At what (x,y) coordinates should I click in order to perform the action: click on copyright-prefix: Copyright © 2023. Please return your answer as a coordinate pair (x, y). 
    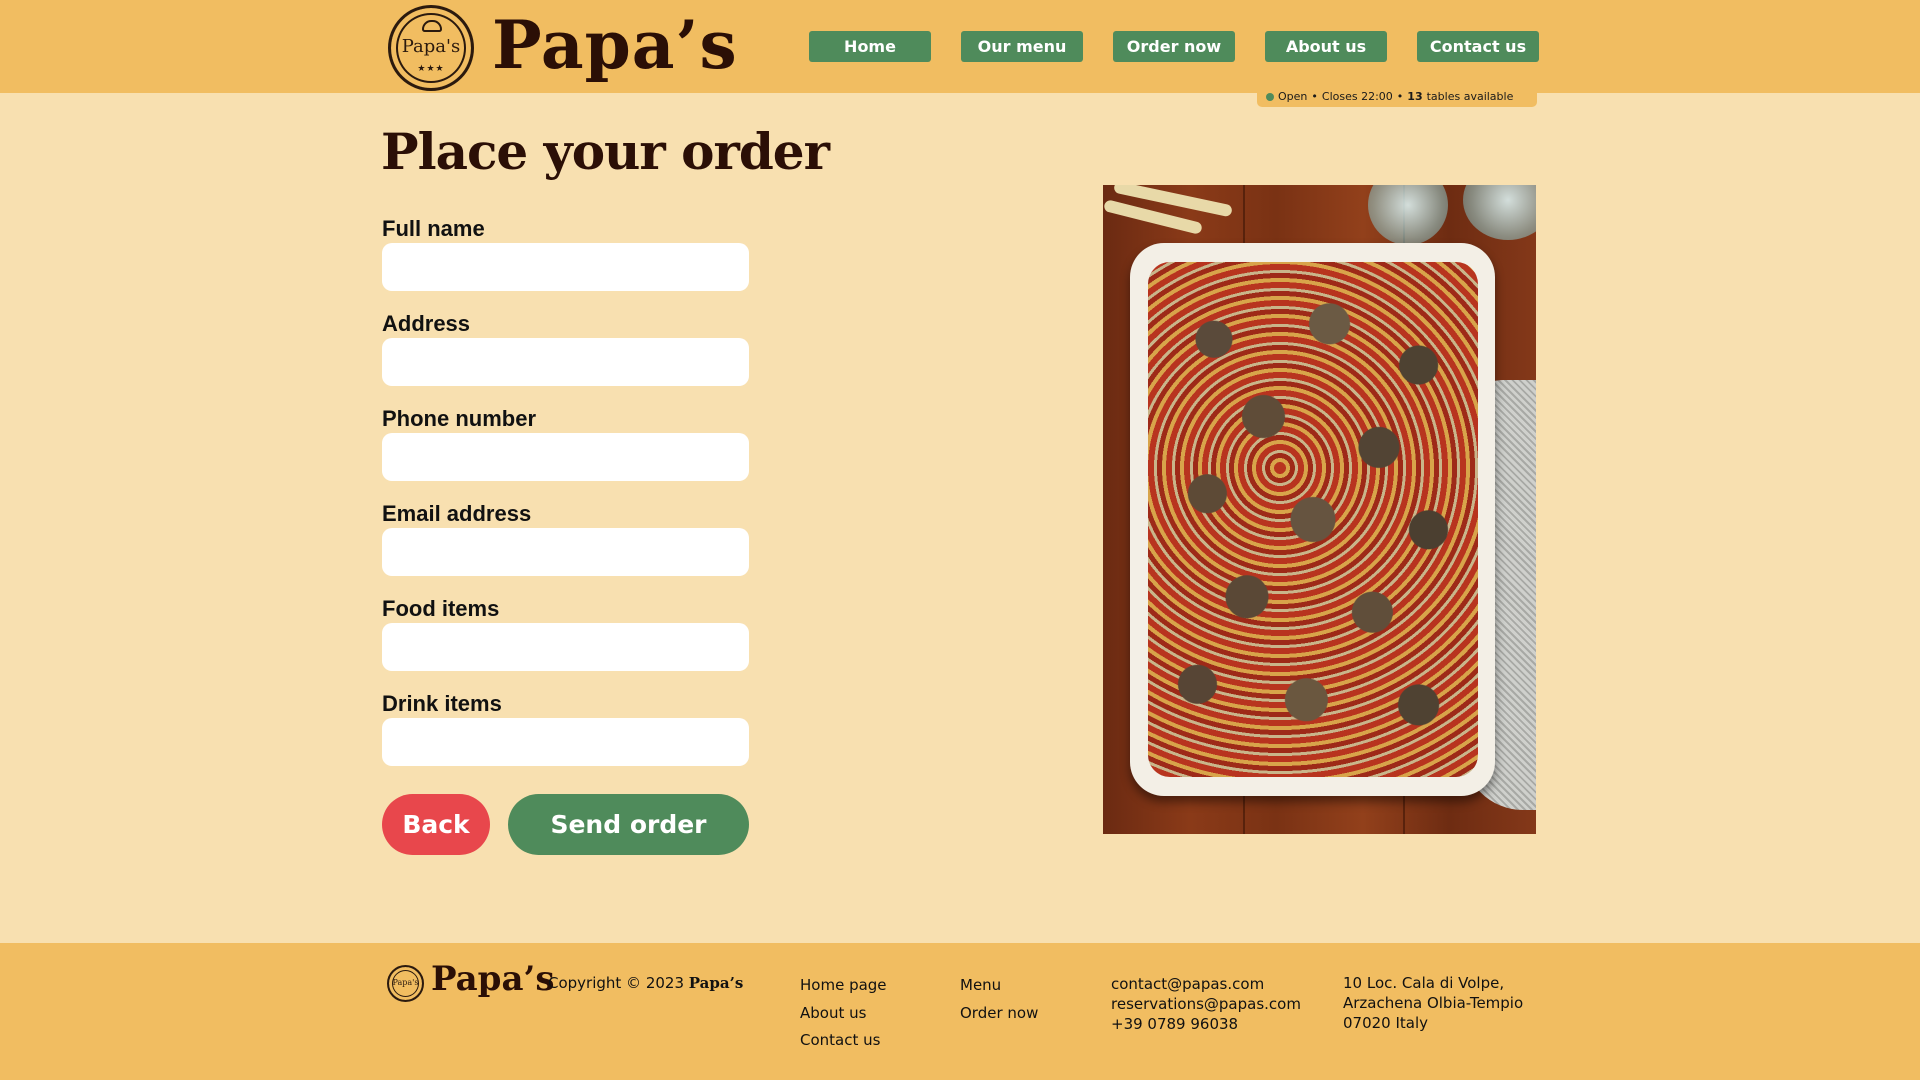
    Looking at the image, I should click on (616, 983).